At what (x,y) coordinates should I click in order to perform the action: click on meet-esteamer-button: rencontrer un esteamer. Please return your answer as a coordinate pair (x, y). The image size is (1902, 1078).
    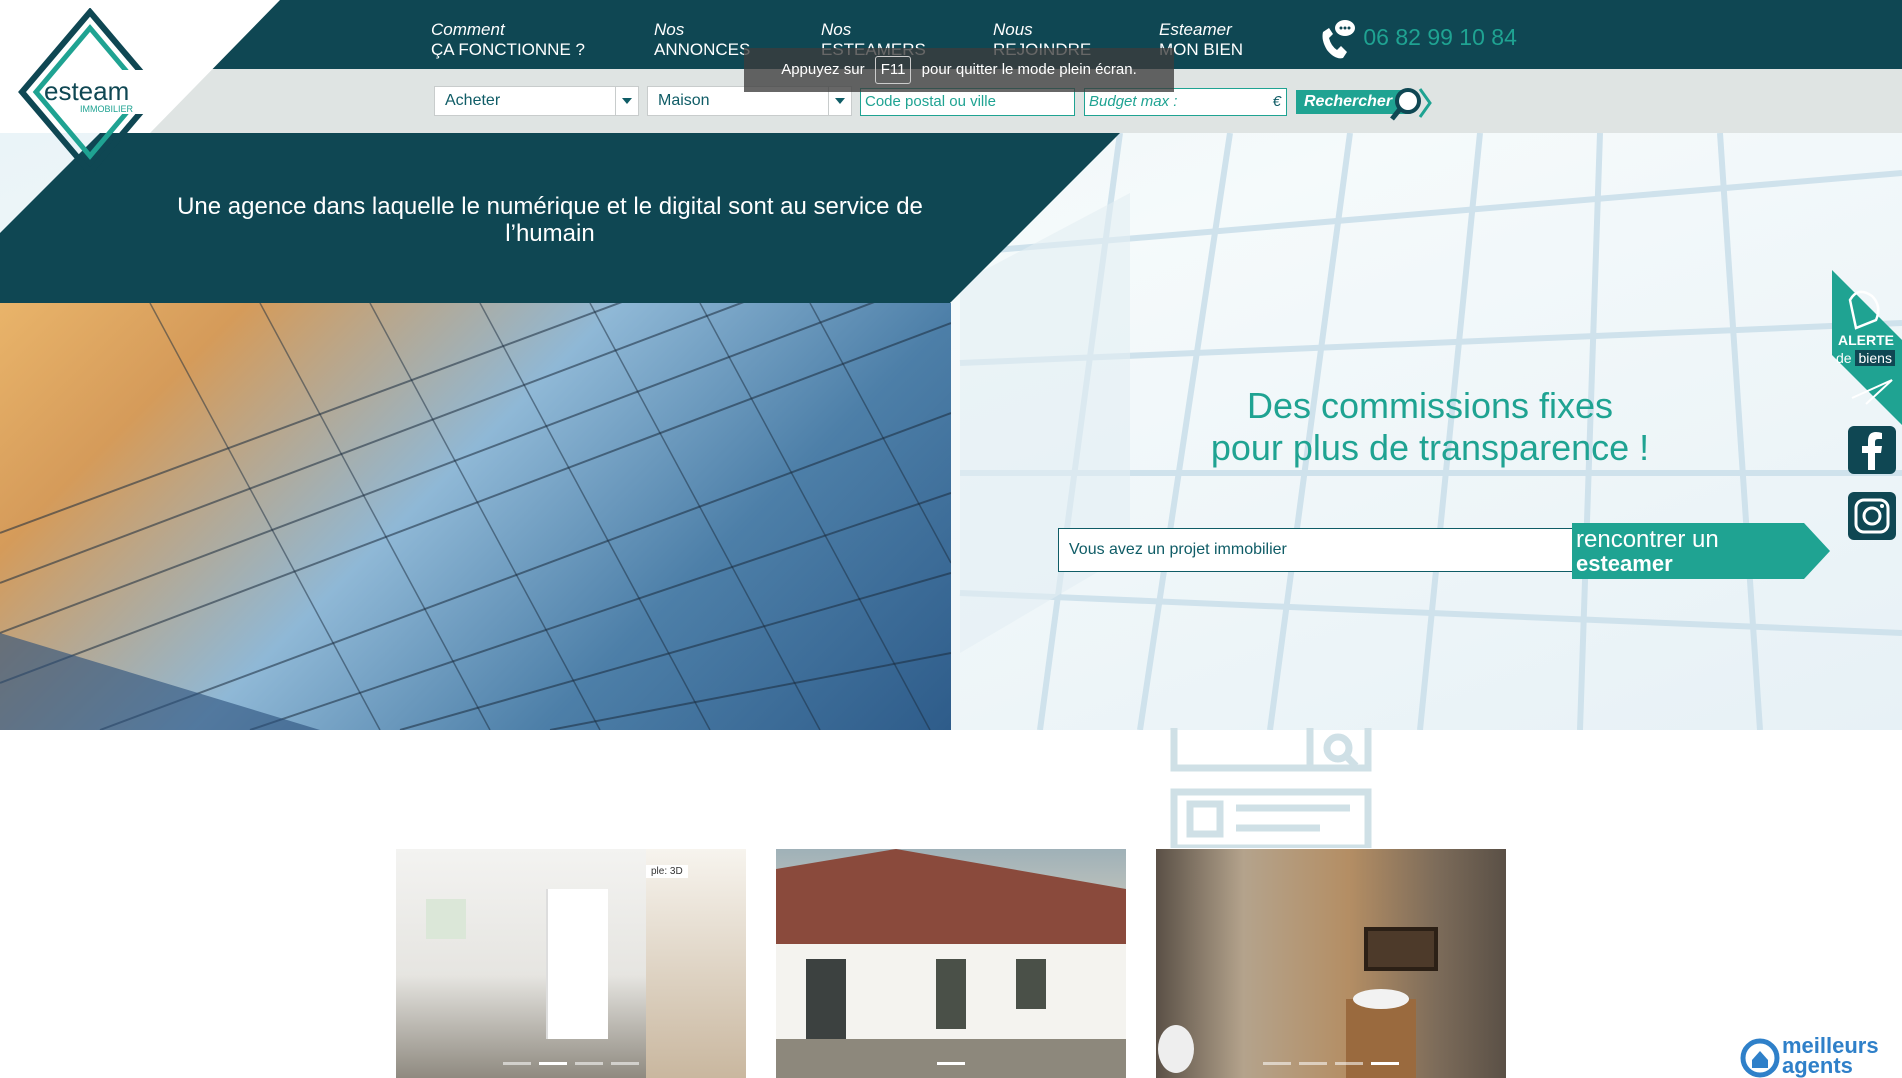
    Looking at the image, I should click on (1701, 551).